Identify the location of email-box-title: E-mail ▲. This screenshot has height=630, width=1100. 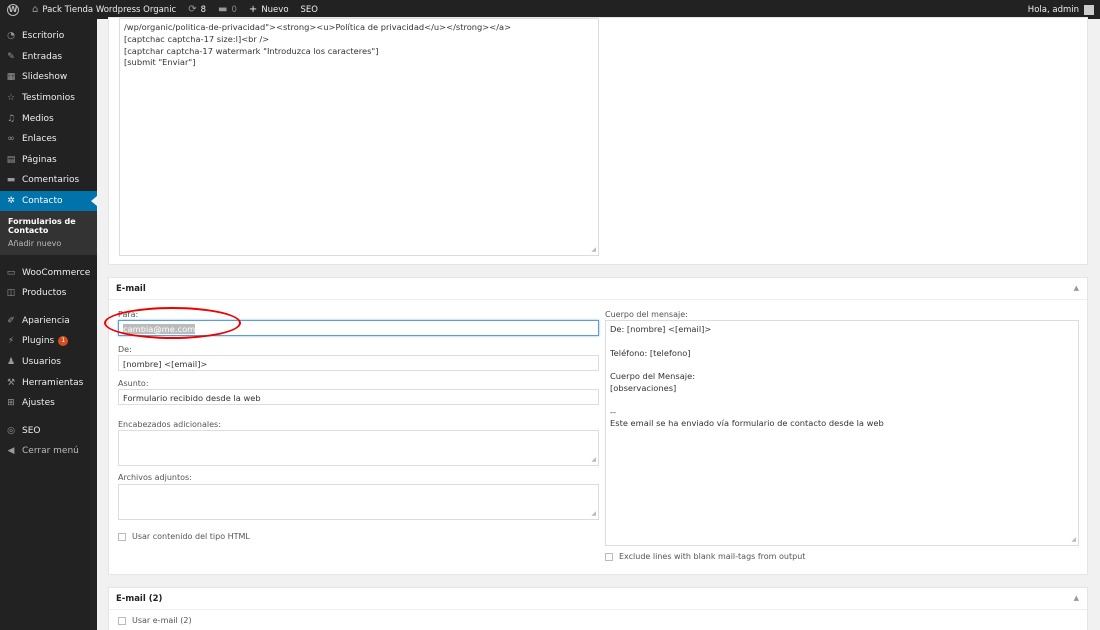
(598, 289).